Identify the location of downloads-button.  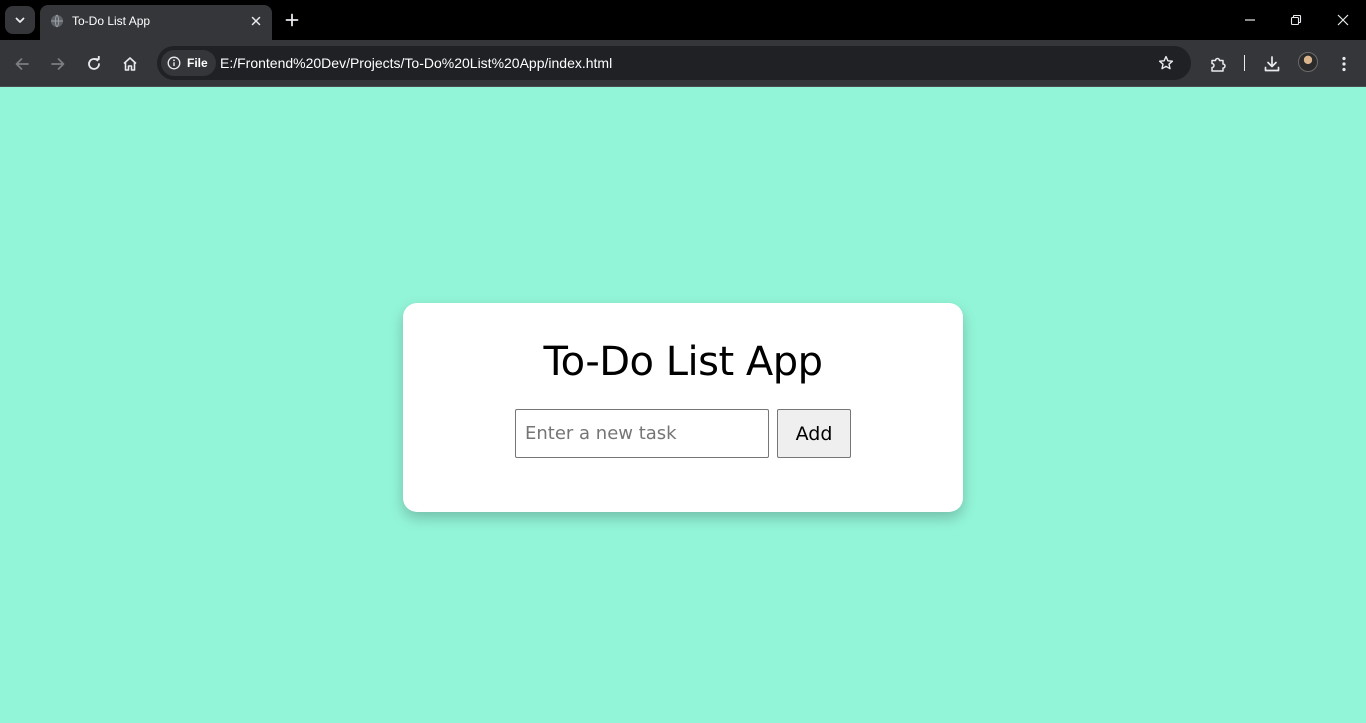
(1272, 64).